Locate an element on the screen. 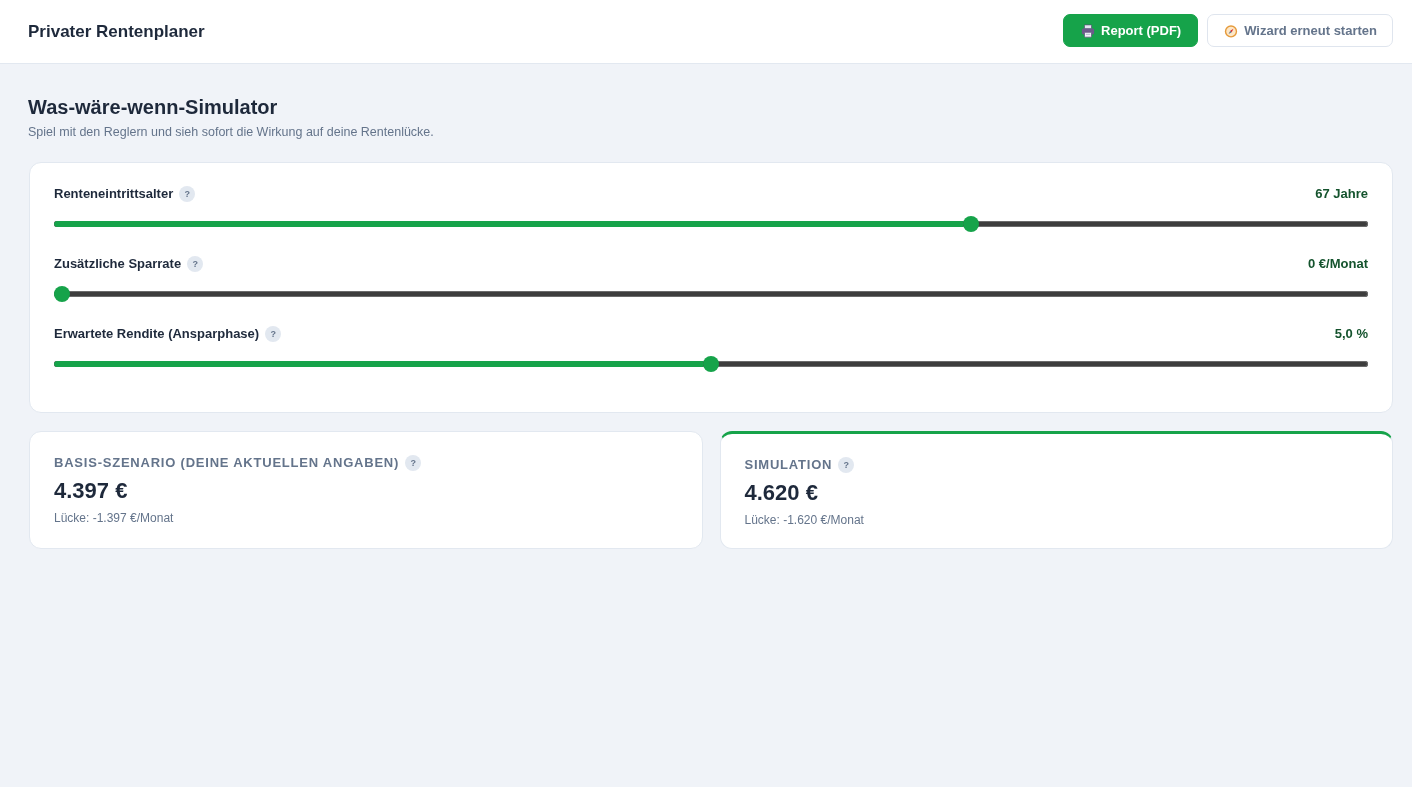  compass-icon is located at coordinates (1231, 30).